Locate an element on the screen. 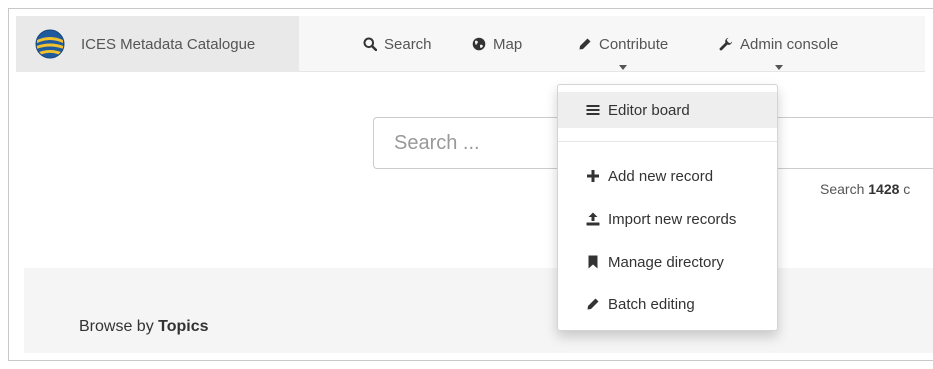 The height and width of the screenshot is (369, 933). menu-item-add-new-record: Add new record is located at coordinates (667, 176).